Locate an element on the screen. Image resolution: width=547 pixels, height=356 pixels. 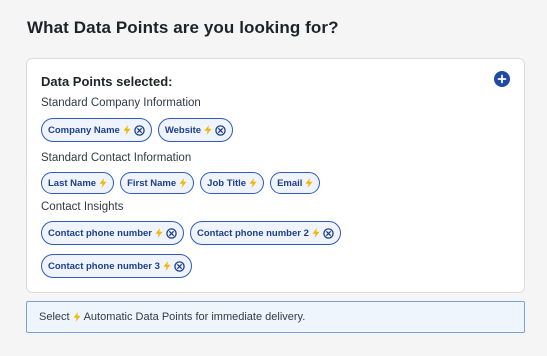
chip-company-name: Company Name is located at coordinates (96, 130).